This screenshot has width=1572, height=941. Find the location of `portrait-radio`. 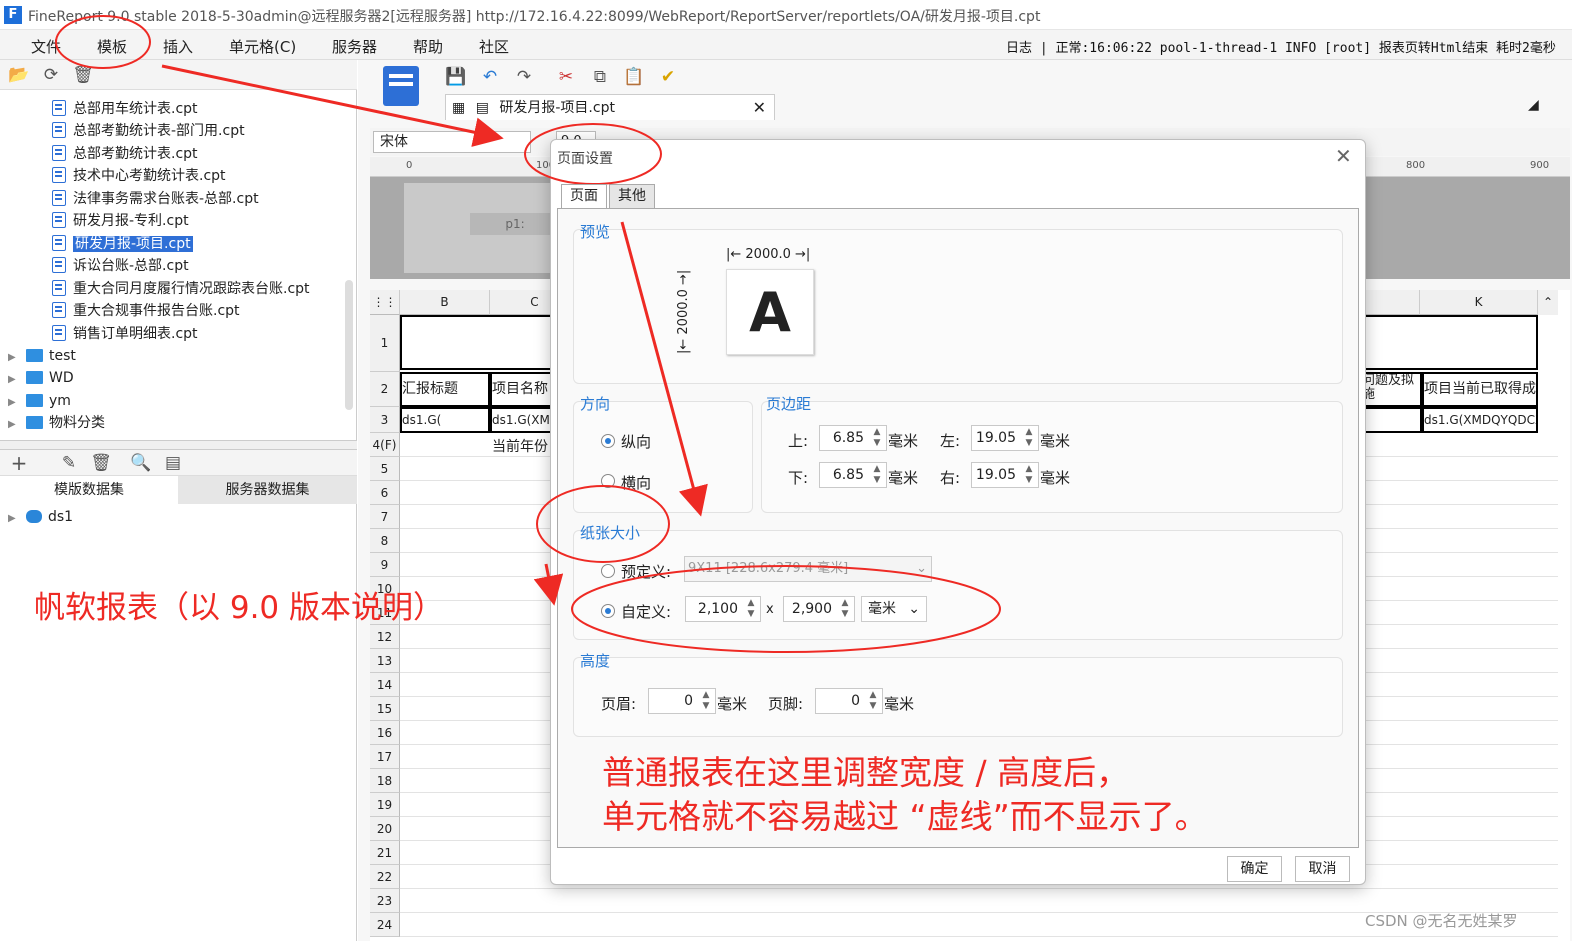

portrait-radio is located at coordinates (608, 441).